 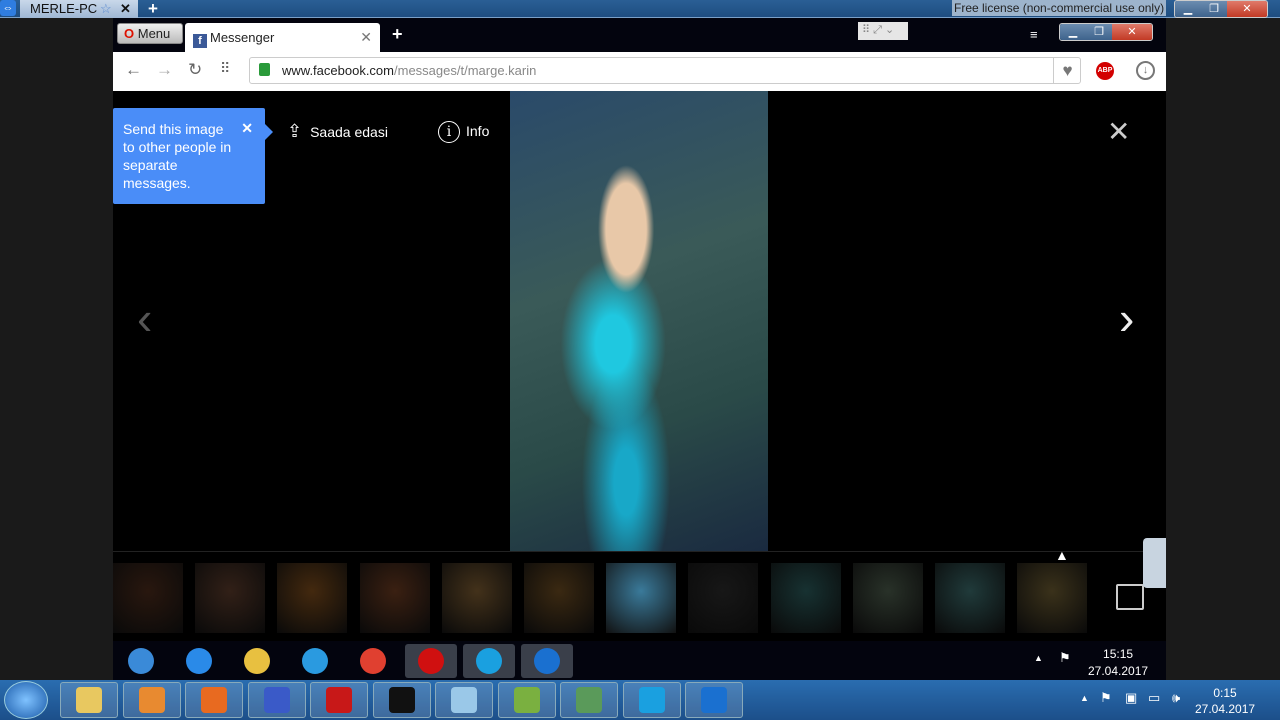 What do you see at coordinates (1106, 698) in the screenshot?
I see `action-center-flag-icon: ⚑` at bounding box center [1106, 698].